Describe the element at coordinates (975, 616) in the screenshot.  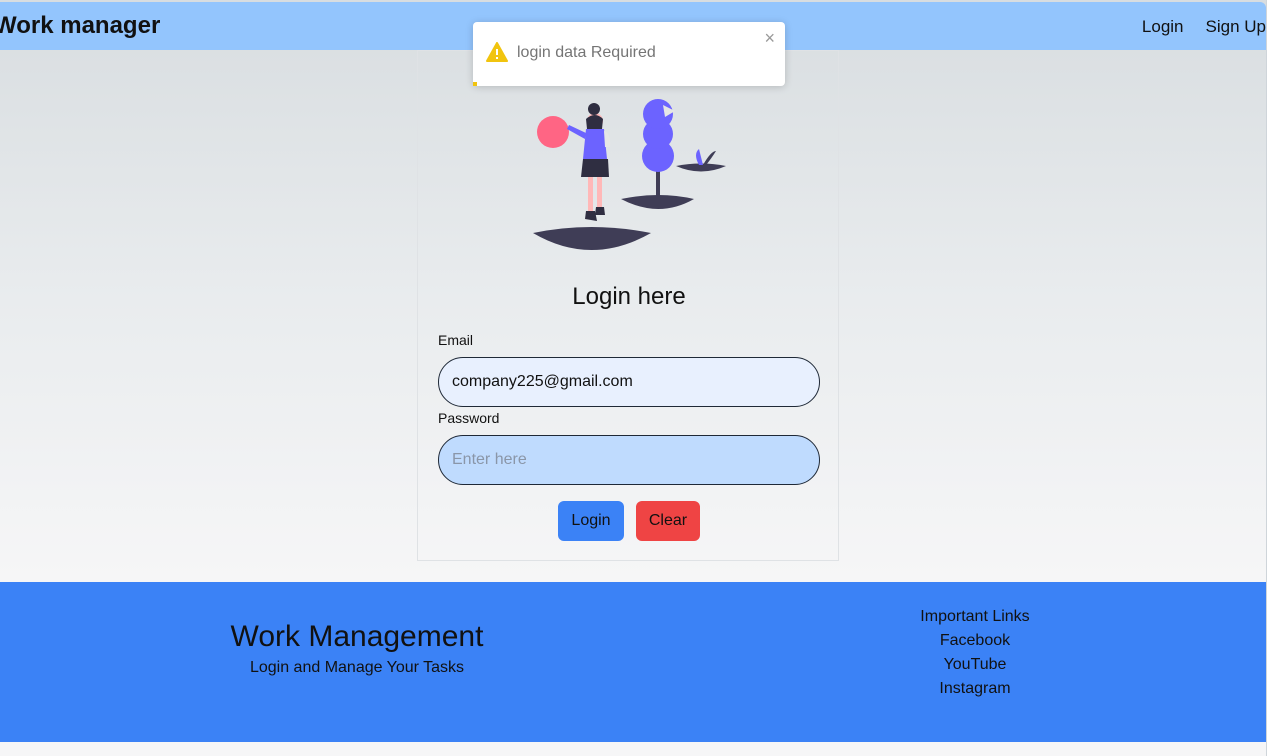
I see `footer-links-heading: Important Links` at that location.